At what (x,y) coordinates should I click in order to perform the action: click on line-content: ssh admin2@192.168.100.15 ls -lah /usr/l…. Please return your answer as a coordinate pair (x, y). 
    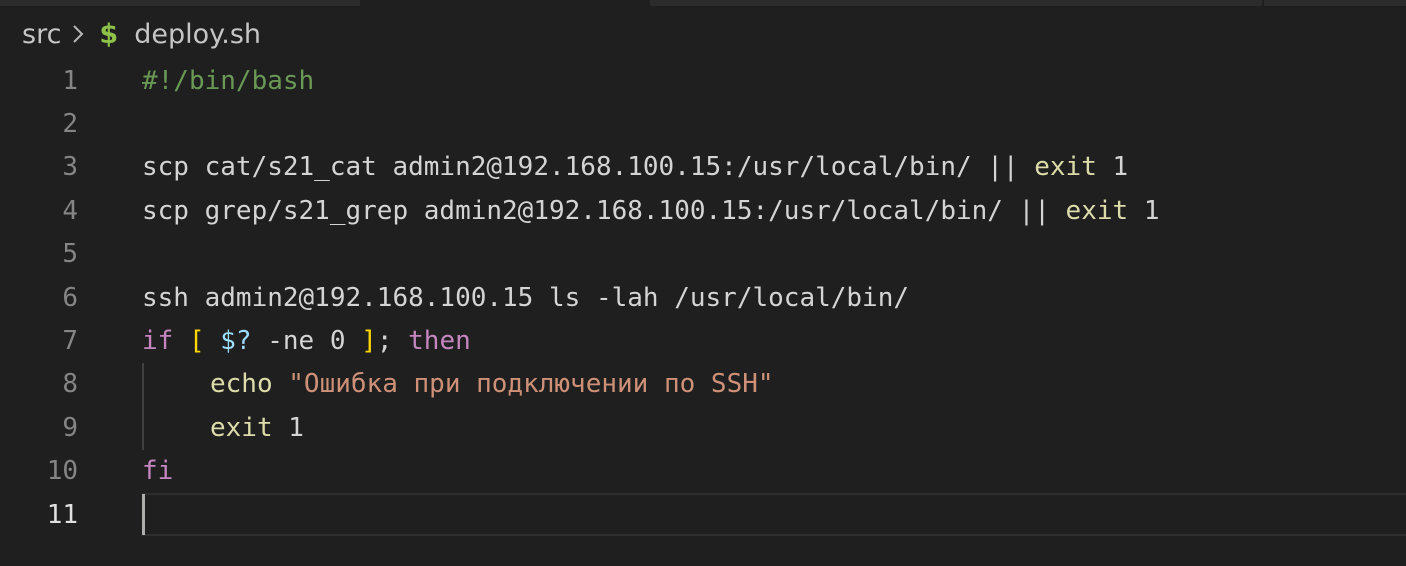
    Looking at the image, I should click on (525, 297).